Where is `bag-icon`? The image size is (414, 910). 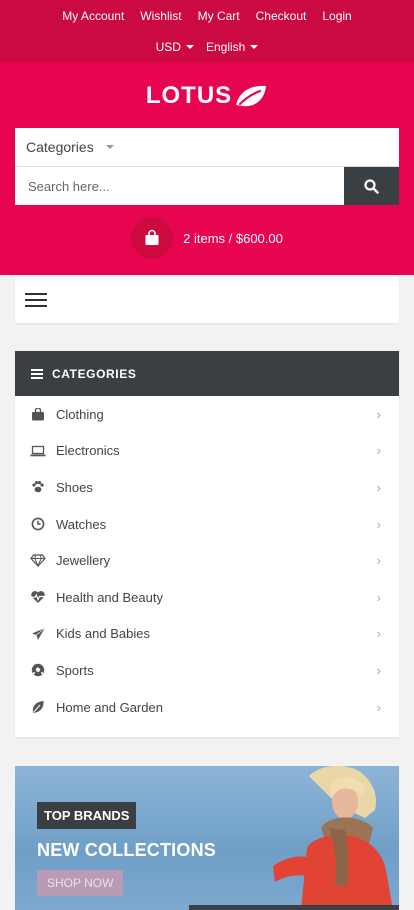 bag-icon is located at coordinates (38, 414).